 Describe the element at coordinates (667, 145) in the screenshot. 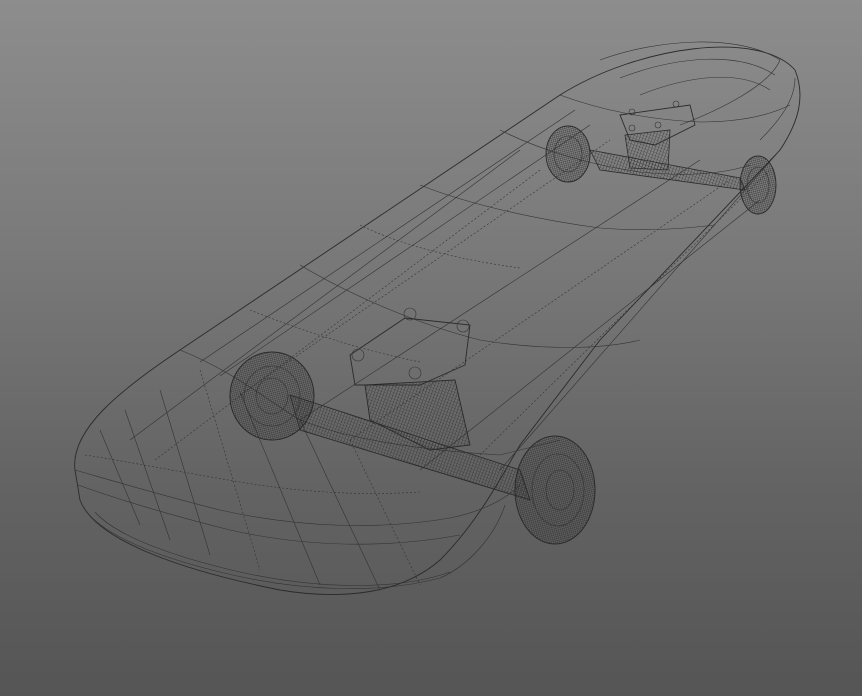

I see `rear-truck` at that location.